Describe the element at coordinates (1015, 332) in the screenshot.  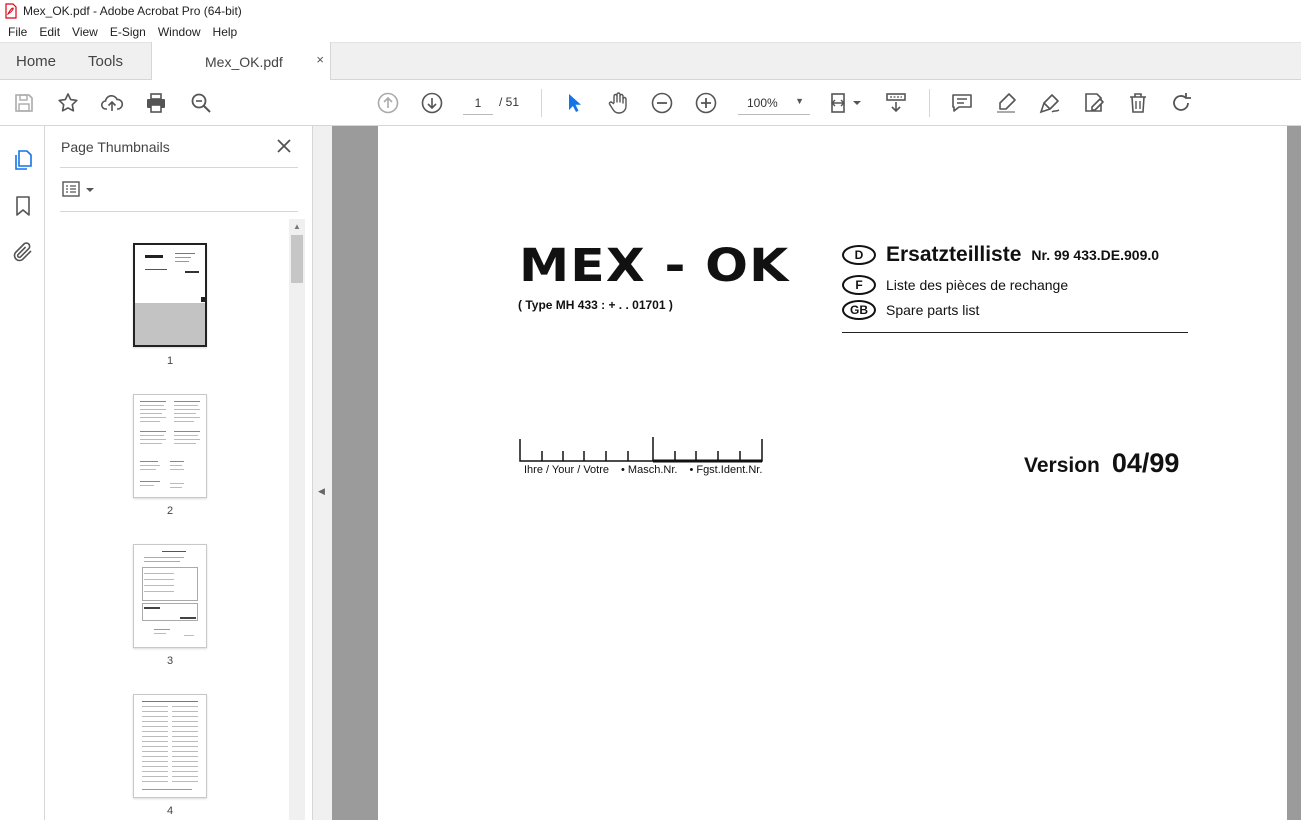
I see `divider-line` at that location.